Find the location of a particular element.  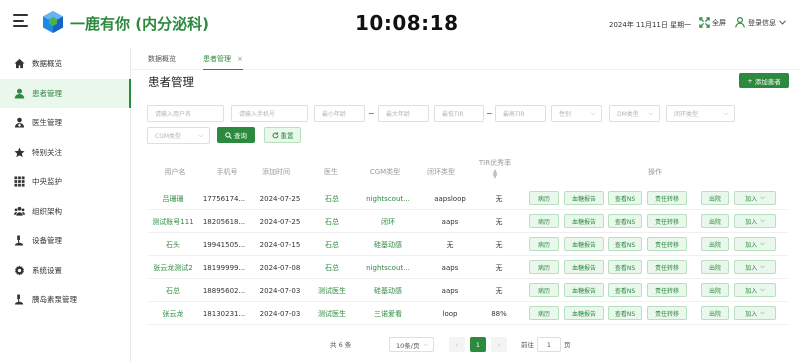

search-label: 查询 is located at coordinates (240, 136).